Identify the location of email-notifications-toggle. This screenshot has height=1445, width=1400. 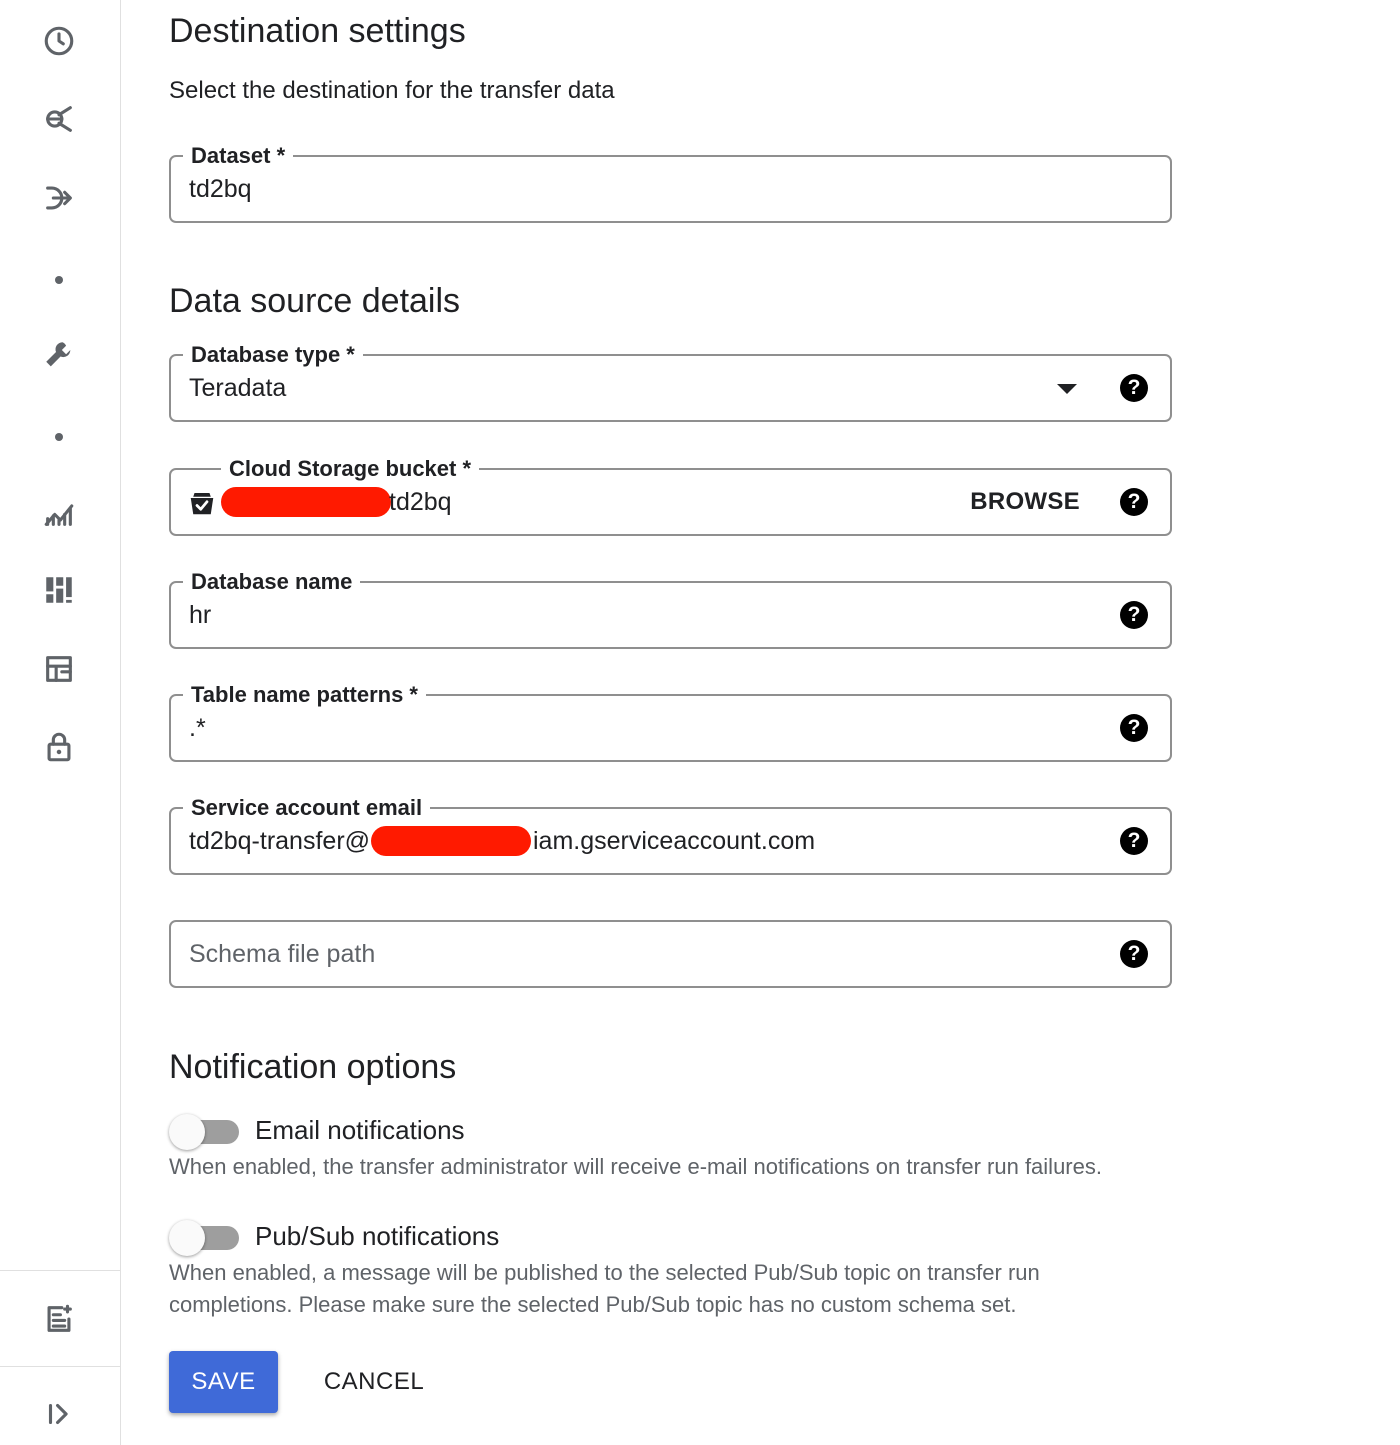
(204, 1132).